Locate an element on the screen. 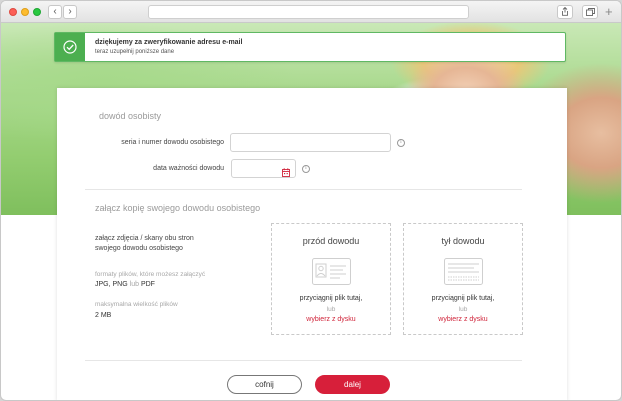 Image resolution: width=622 pixels, height=401 pixels. dropzone-back-or: lub is located at coordinates (463, 309).